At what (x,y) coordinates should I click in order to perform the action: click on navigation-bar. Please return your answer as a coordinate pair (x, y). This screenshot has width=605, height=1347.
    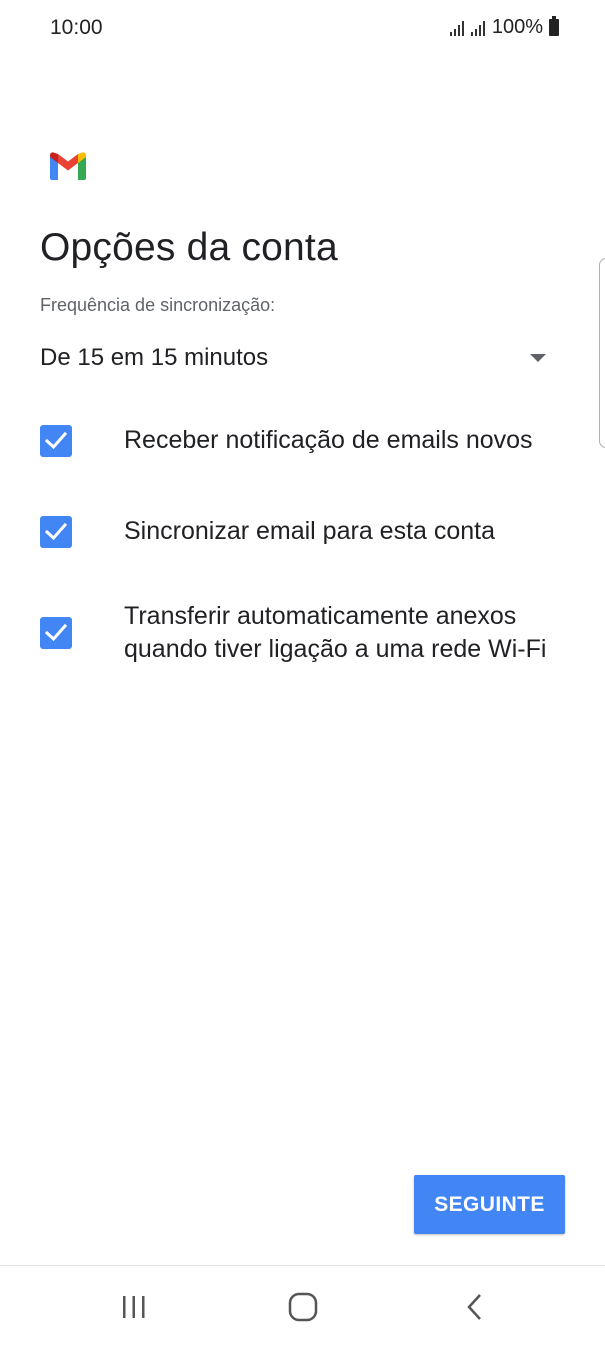
    Looking at the image, I should click on (302, 1306).